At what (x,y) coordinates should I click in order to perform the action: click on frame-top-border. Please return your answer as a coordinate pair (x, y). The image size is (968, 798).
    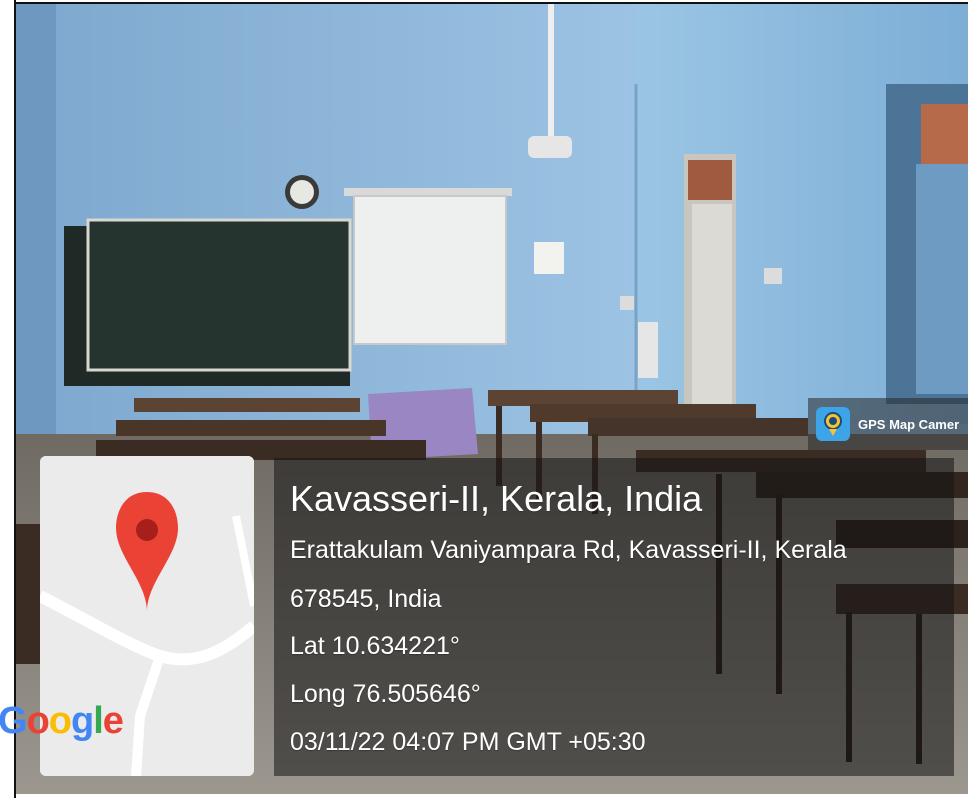
    Looking at the image, I should click on (491, 3).